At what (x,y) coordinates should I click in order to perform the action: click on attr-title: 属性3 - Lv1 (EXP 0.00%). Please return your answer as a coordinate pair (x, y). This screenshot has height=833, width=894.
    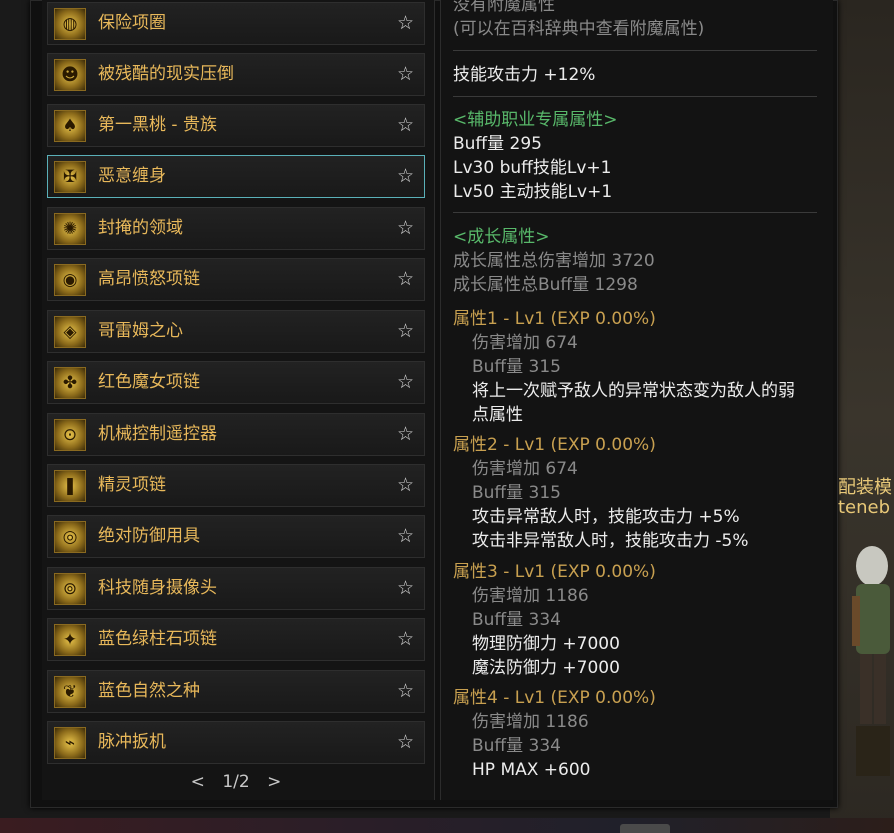
    Looking at the image, I should click on (554, 572).